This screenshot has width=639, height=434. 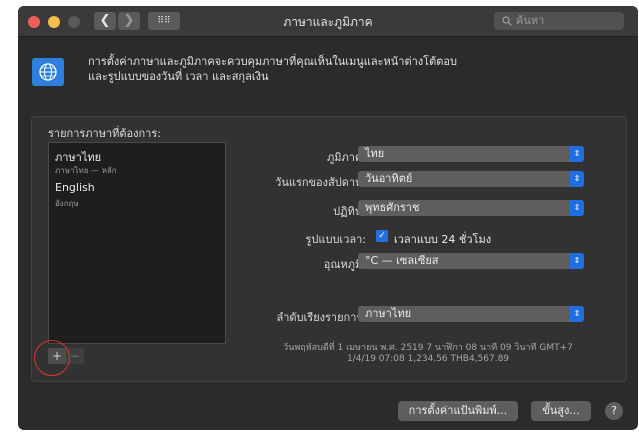 What do you see at coordinates (75, 187) in the screenshot?
I see `language-item-english: English` at bounding box center [75, 187].